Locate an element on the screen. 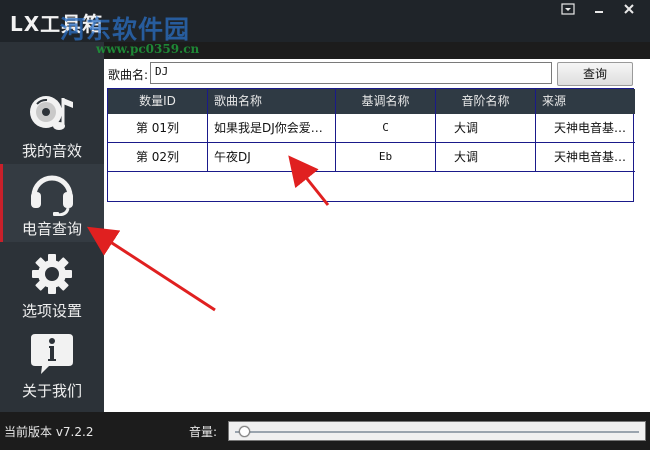 Image resolution: width=650 pixels, height=450 pixels. sidebar-item-label: 电音查询 is located at coordinates (51, 229).